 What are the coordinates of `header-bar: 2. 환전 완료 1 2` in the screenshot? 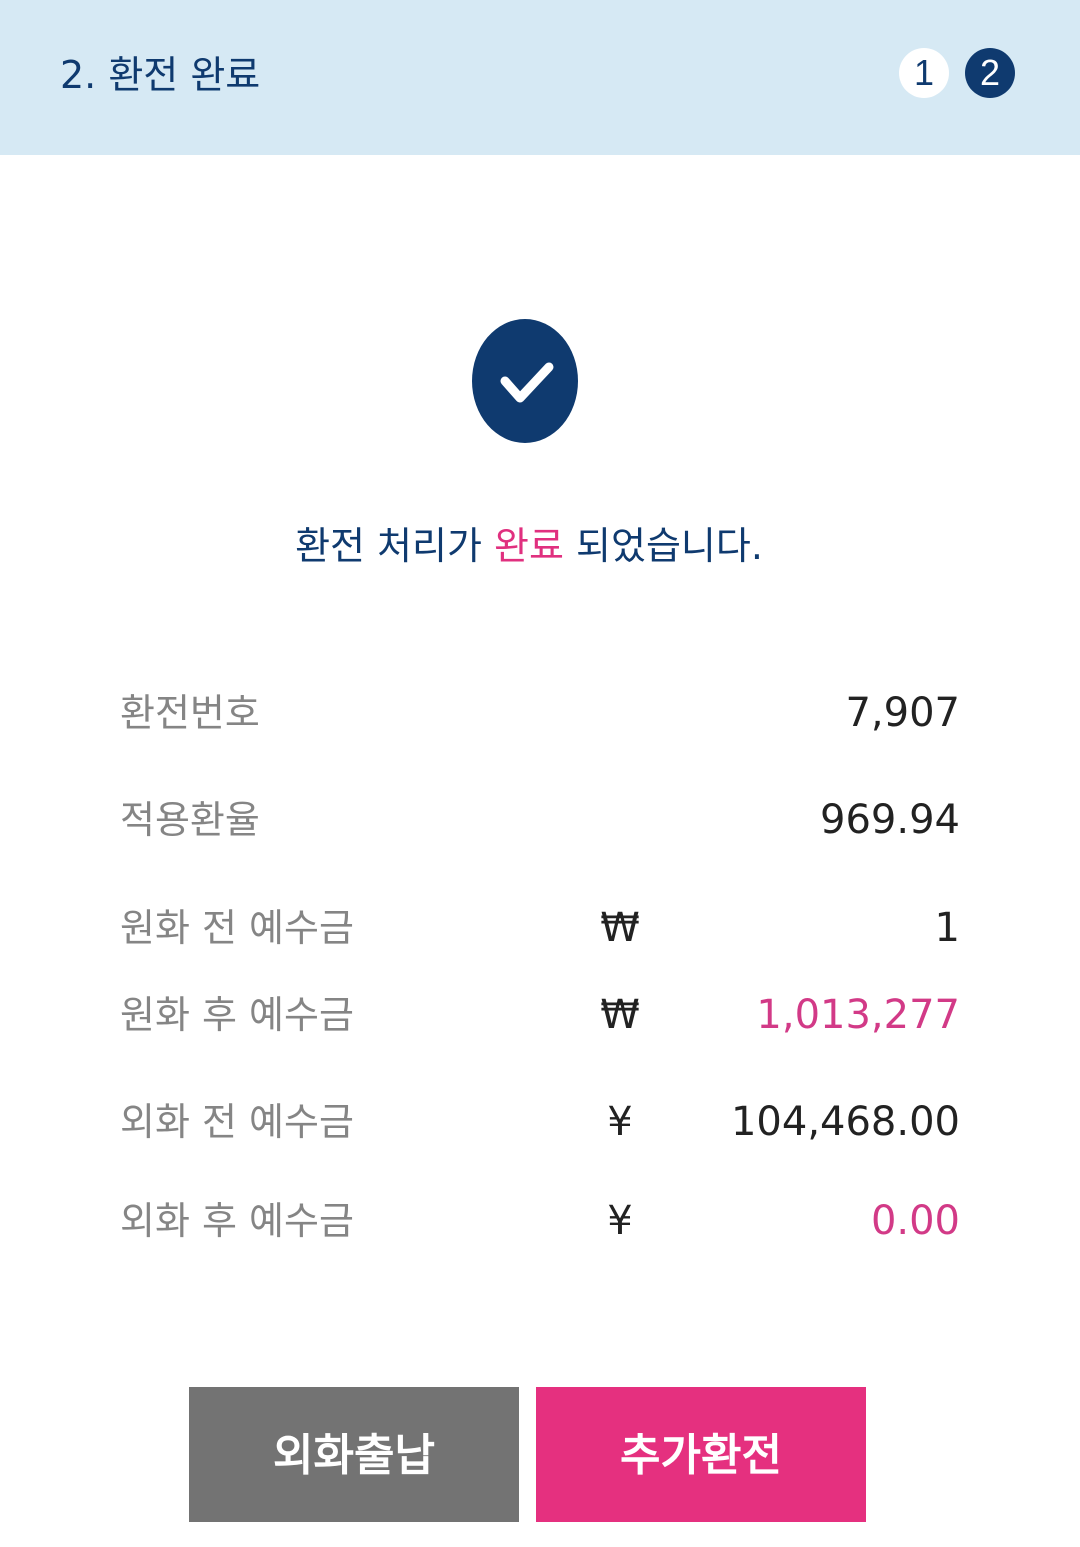 It's located at (540, 77).